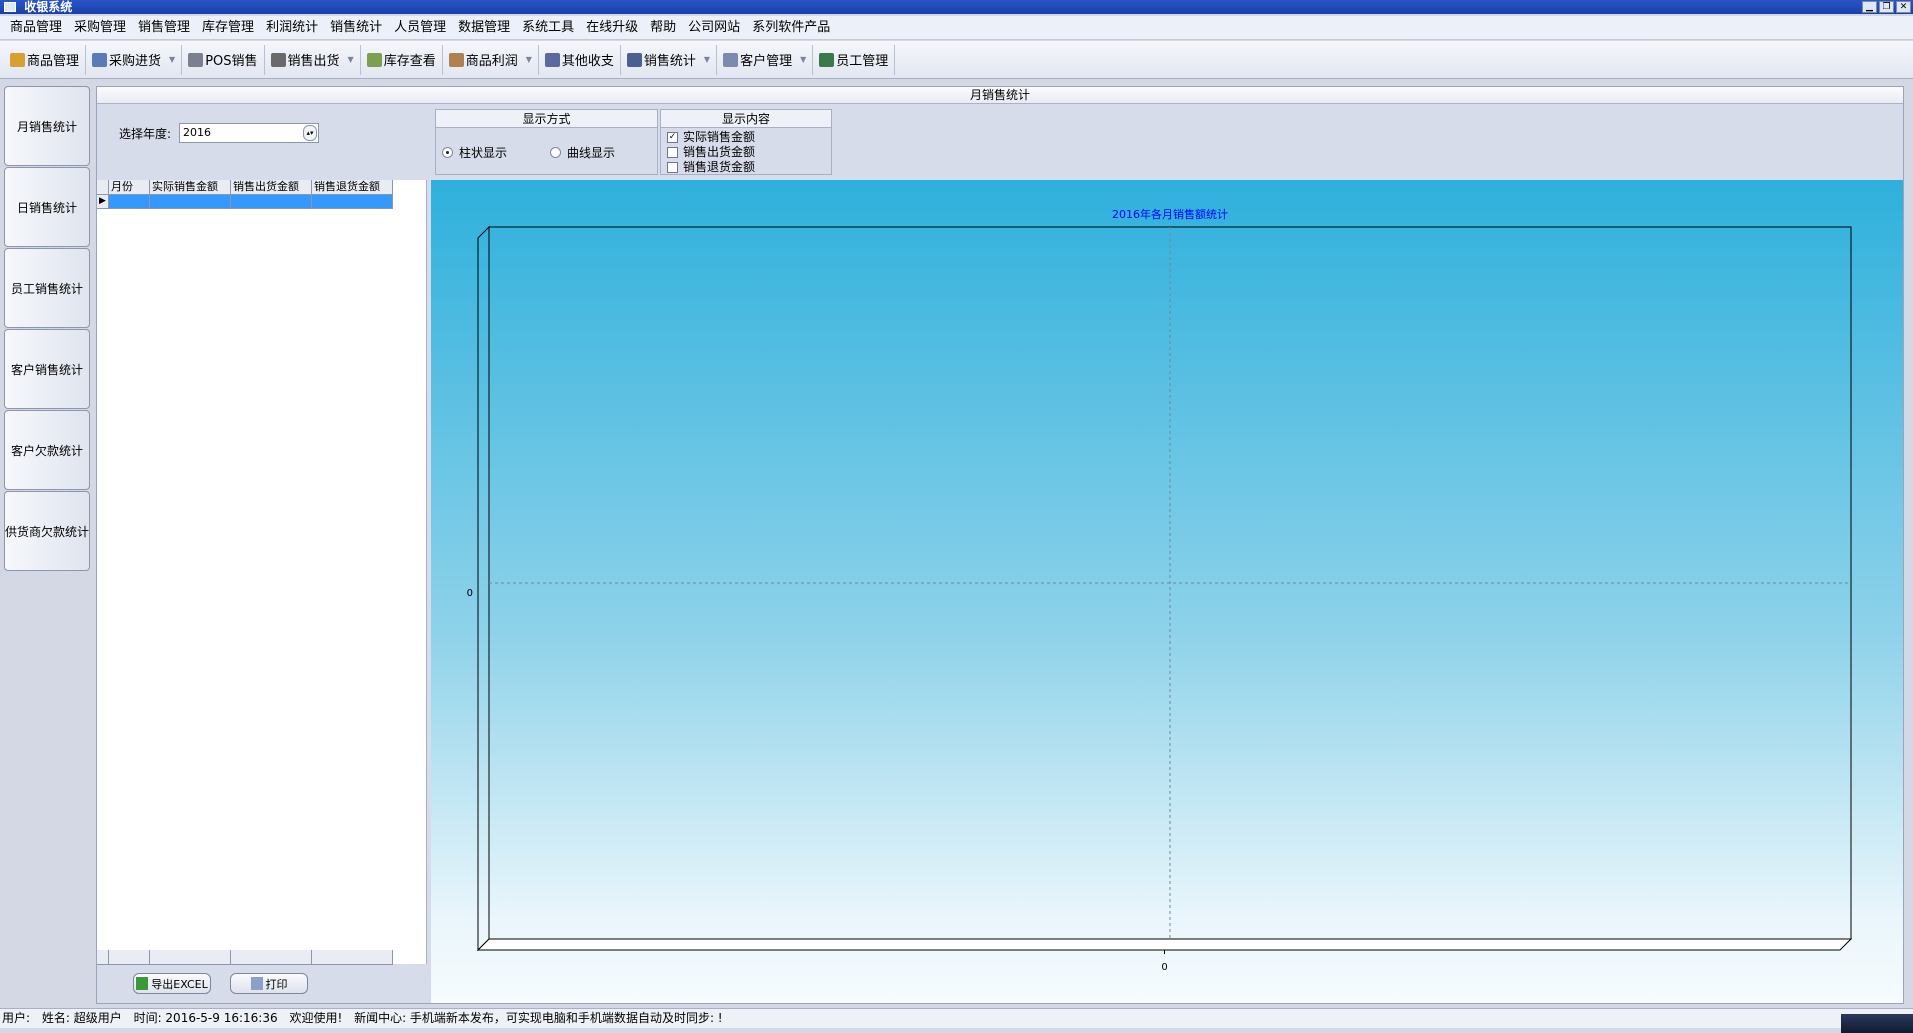 The height and width of the screenshot is (1033, 1913). What do you see at coordinates (278, 59) in the screenshot?
I see `truck-icon` at bounding box center [278, 59].